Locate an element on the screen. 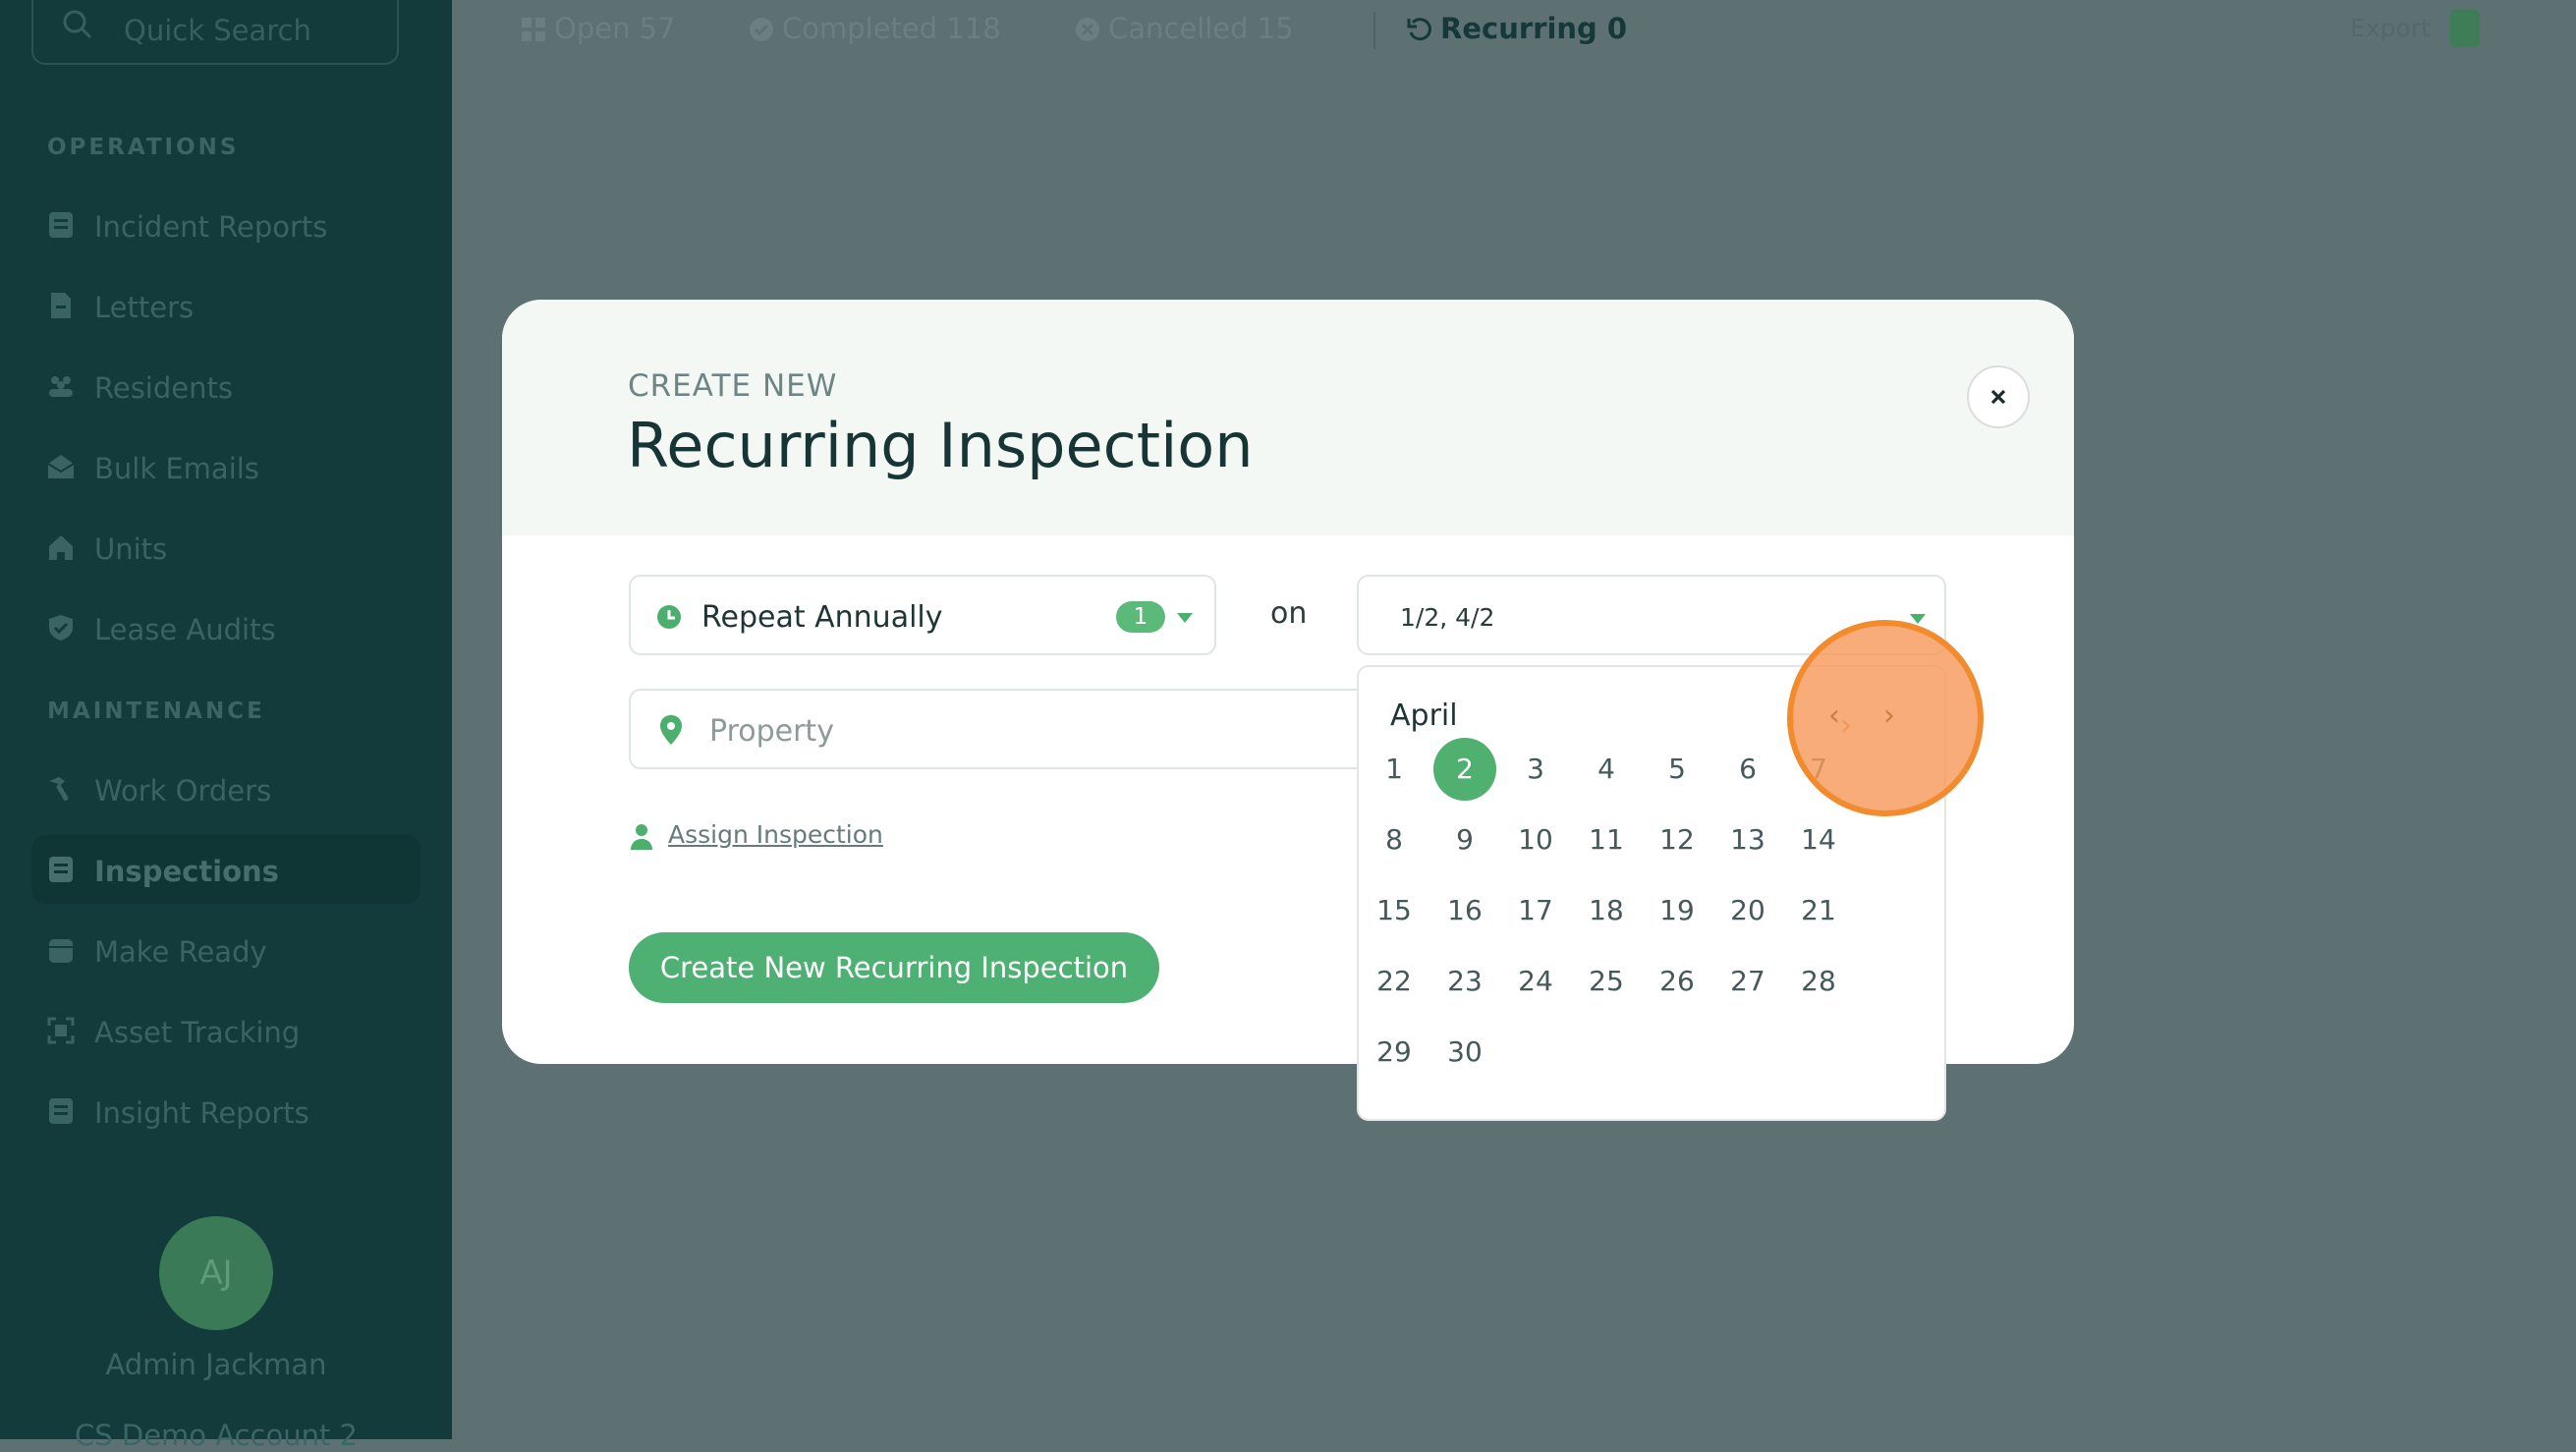 Image resolution: width=2576 pixels, height=1452 pixels. calendar-day: 16 is located at coordinates (1464, 910).